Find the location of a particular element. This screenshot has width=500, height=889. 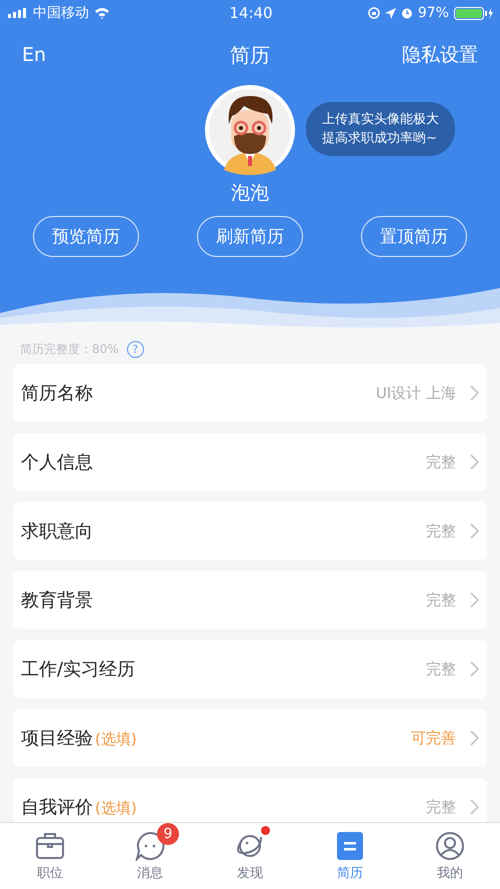

action-button: 预览简历 is located at coordinates (86, 236).